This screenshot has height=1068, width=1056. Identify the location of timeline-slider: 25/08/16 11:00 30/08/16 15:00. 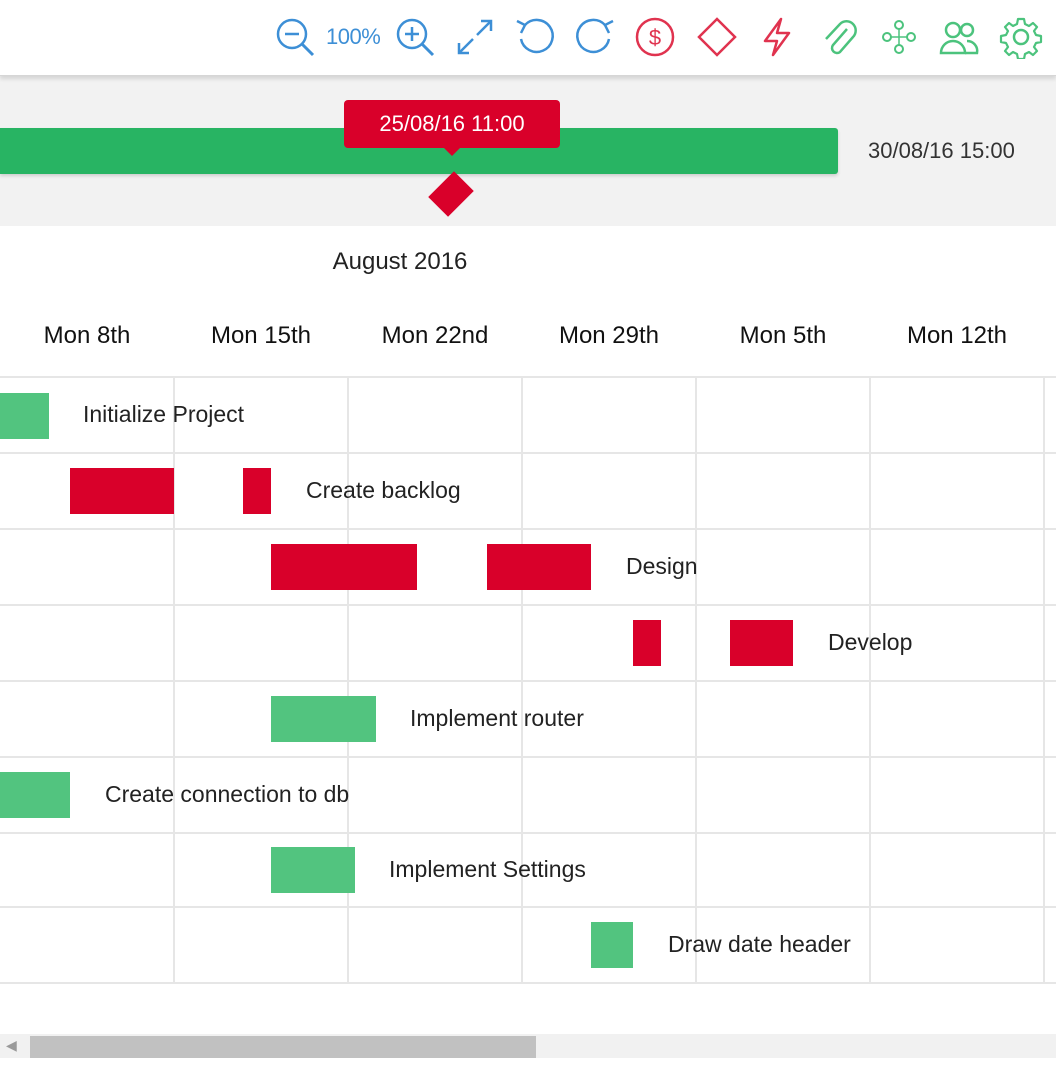
(528, 151).